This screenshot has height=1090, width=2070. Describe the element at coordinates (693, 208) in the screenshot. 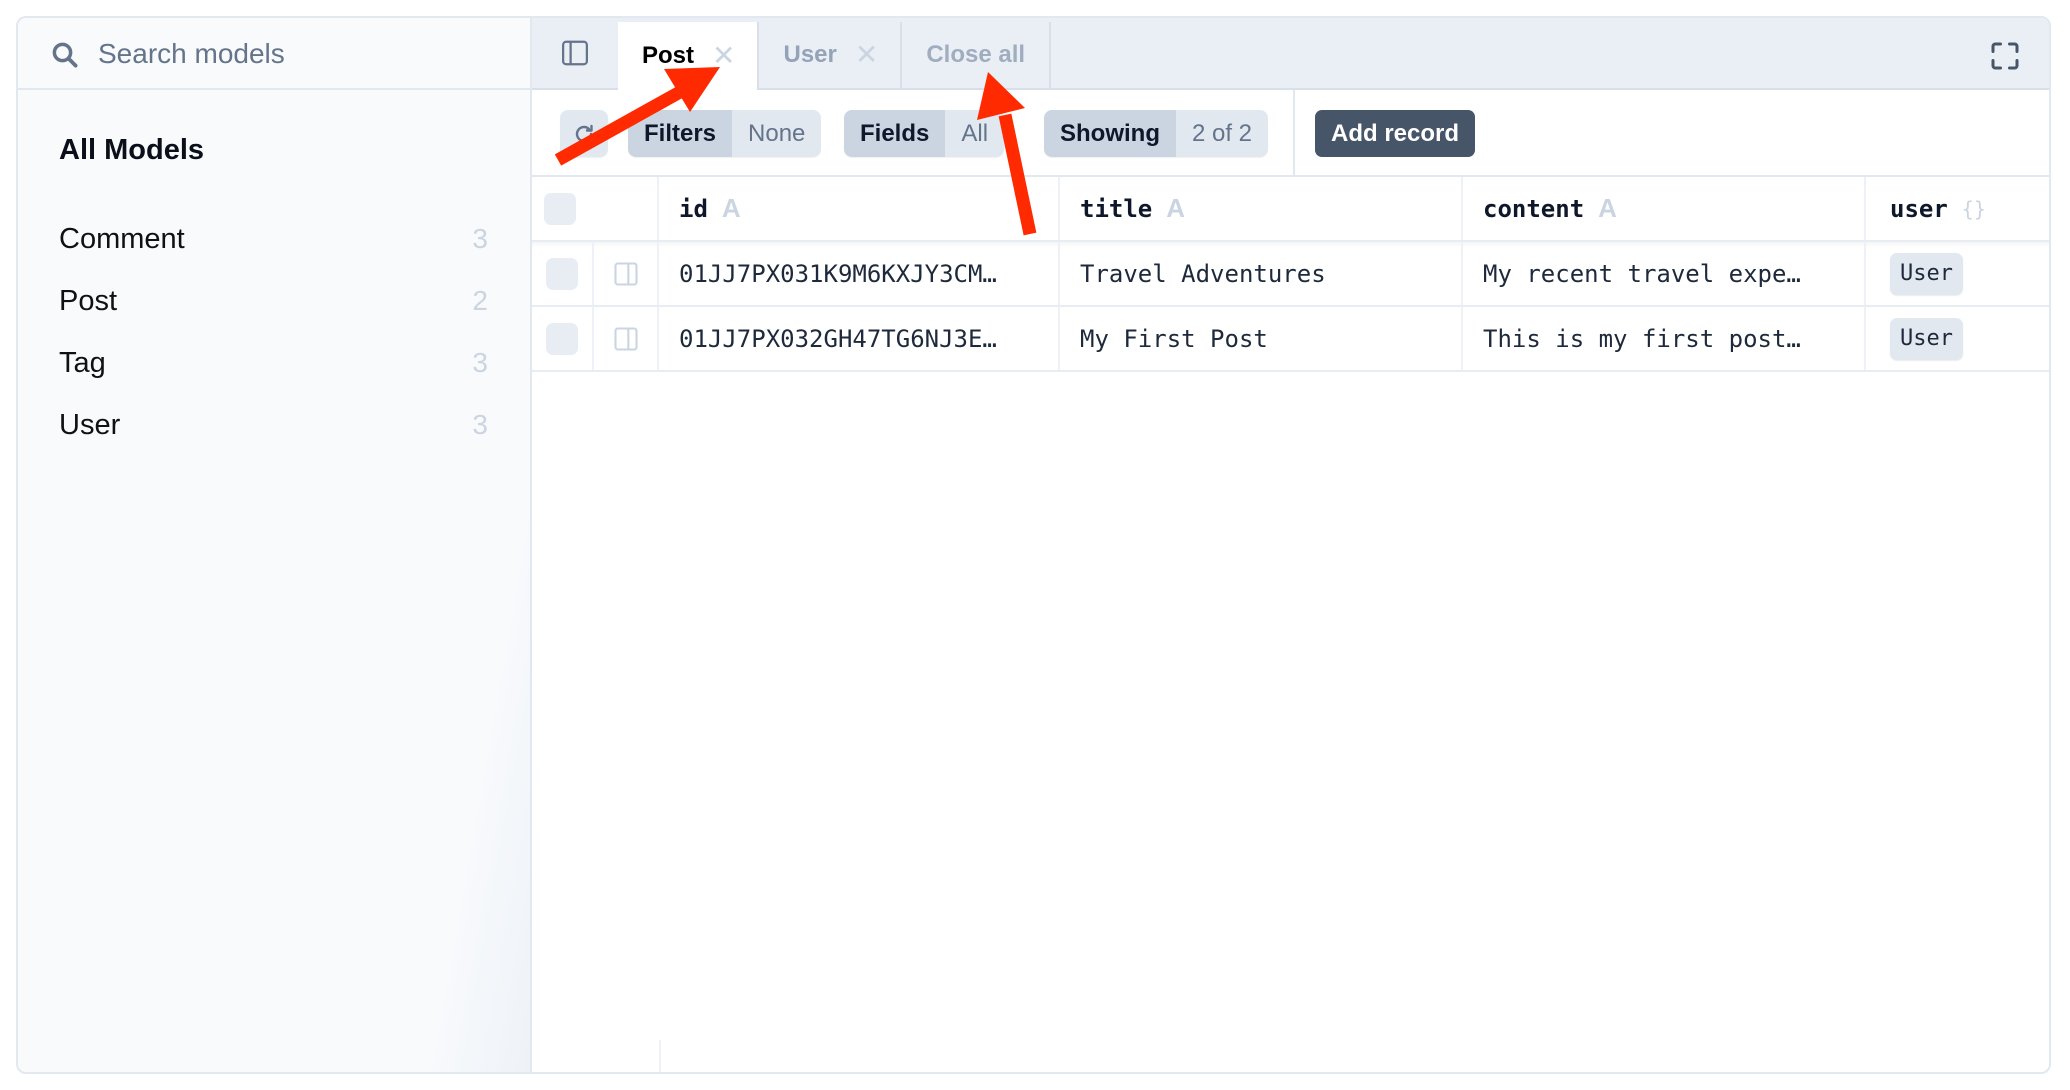

I see `column-name: id` at that location.